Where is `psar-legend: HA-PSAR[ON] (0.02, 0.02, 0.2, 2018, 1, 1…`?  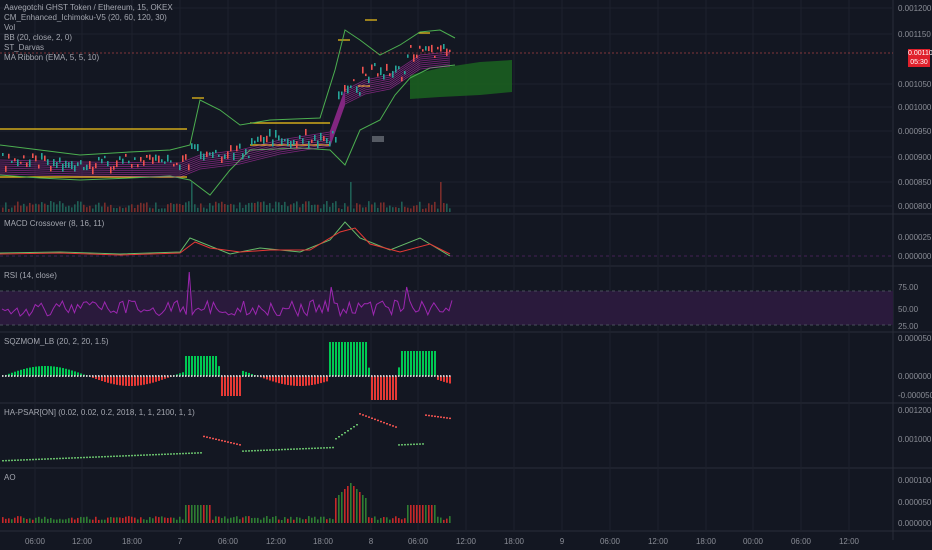
psar-legend: HA-PSAR[ON] (0.02, 0.02, 0.2, 2018, 1, 1… is located at coordinates (99, 413).